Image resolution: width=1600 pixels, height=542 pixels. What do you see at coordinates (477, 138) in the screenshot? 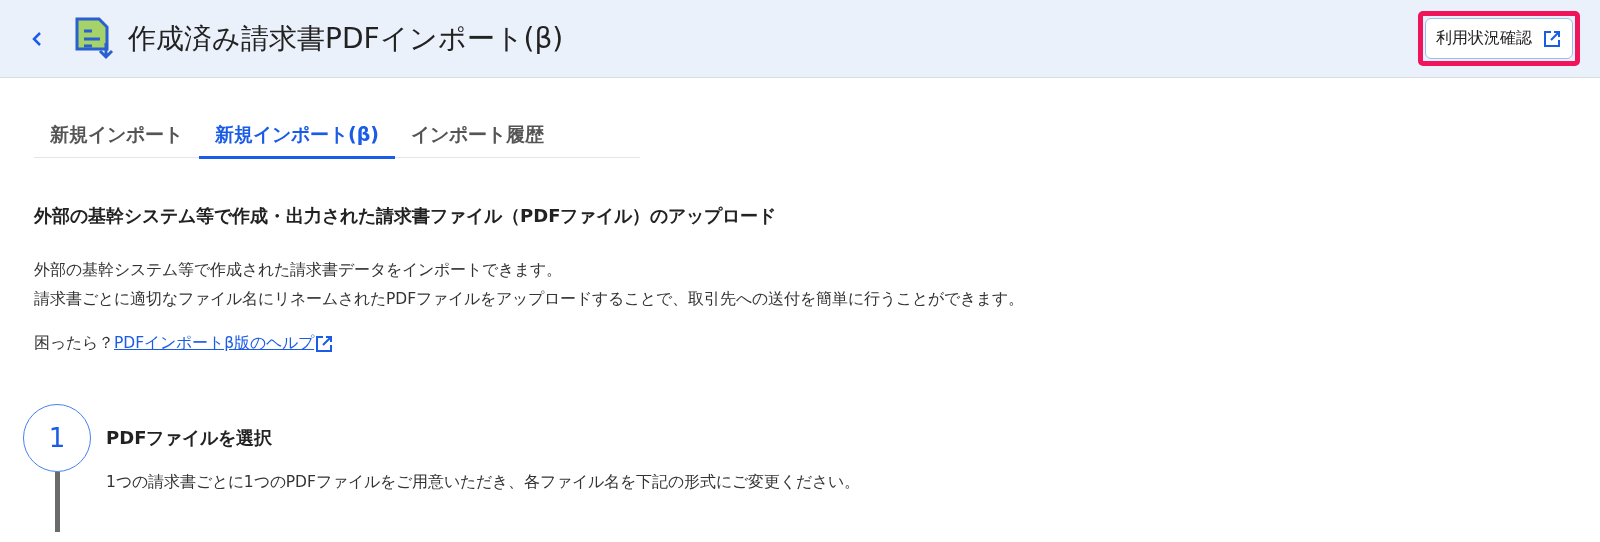
I see `tab: インポート履歴` at bounding box center [477, 138].